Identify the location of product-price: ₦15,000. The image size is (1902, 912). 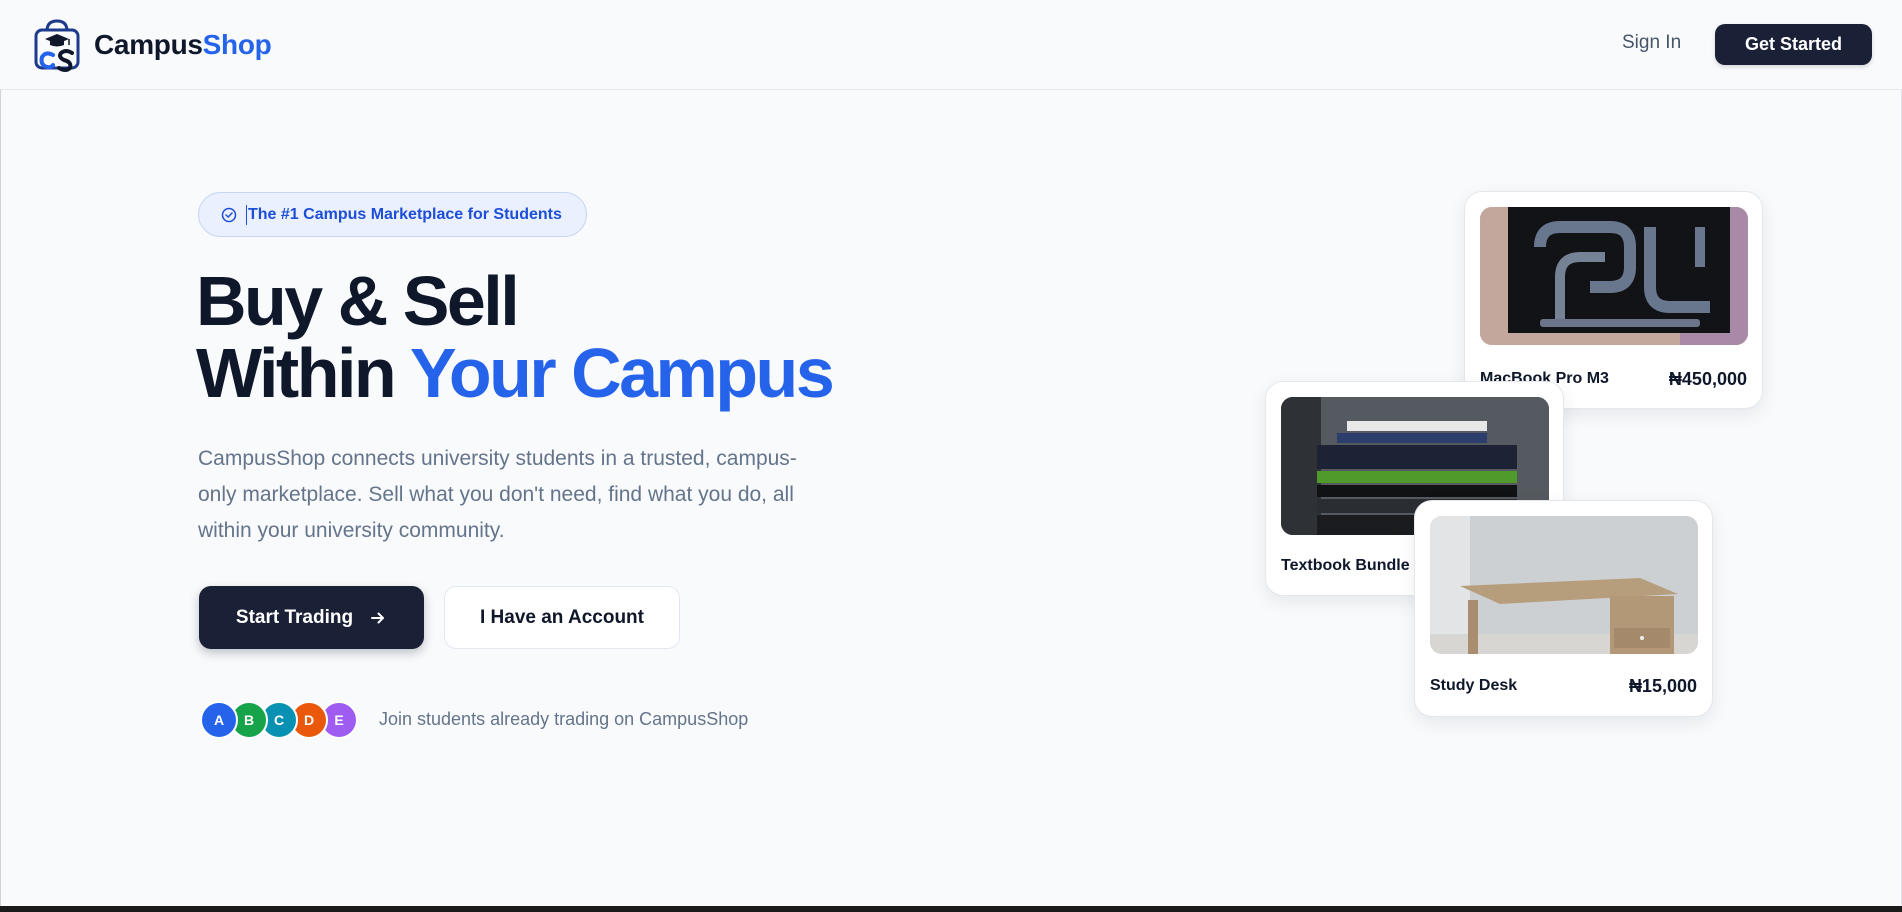
(1662, 686).